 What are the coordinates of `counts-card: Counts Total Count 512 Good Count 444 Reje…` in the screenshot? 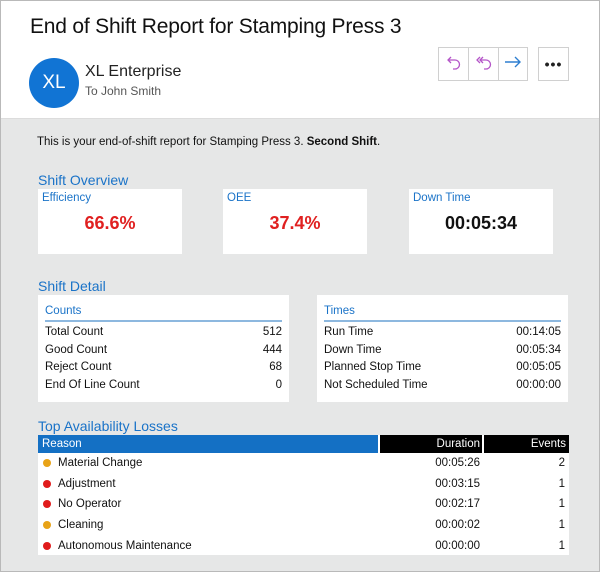 It's located at (163, 348).